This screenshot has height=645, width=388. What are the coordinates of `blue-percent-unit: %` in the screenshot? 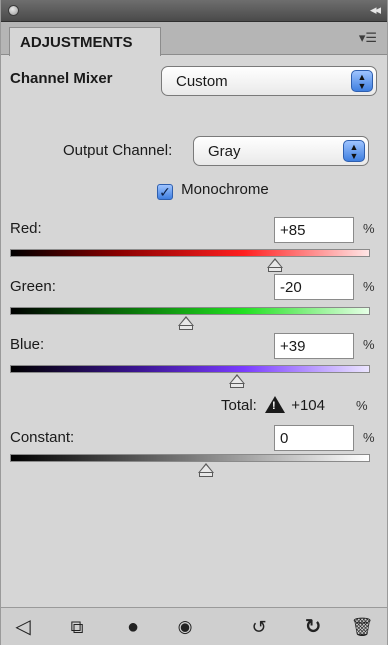 It's located at (369, 344).